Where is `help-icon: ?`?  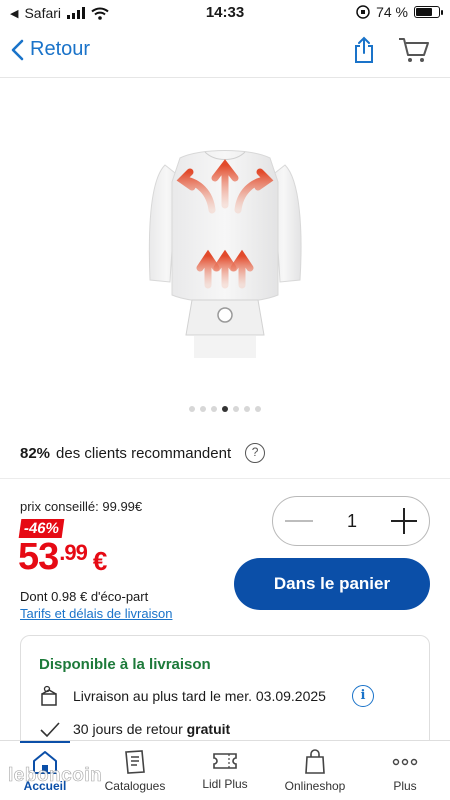 help-icon: ? is located at coordinates (255, 453).